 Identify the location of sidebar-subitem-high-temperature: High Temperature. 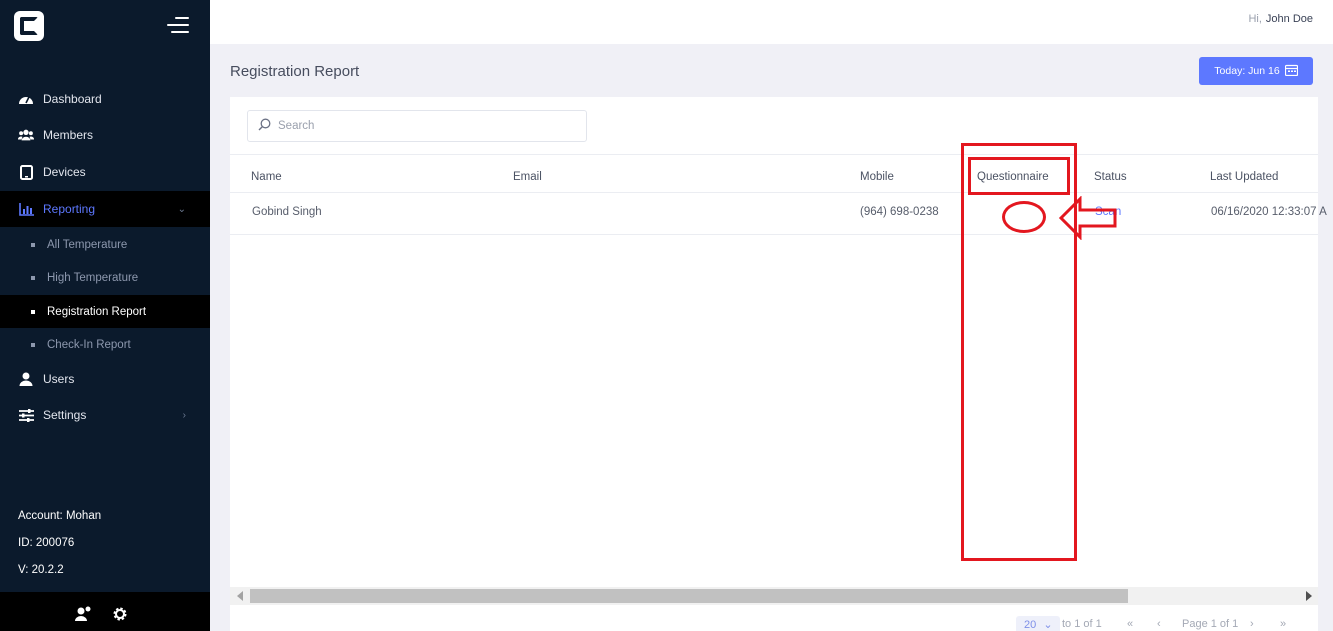
(105, 277).